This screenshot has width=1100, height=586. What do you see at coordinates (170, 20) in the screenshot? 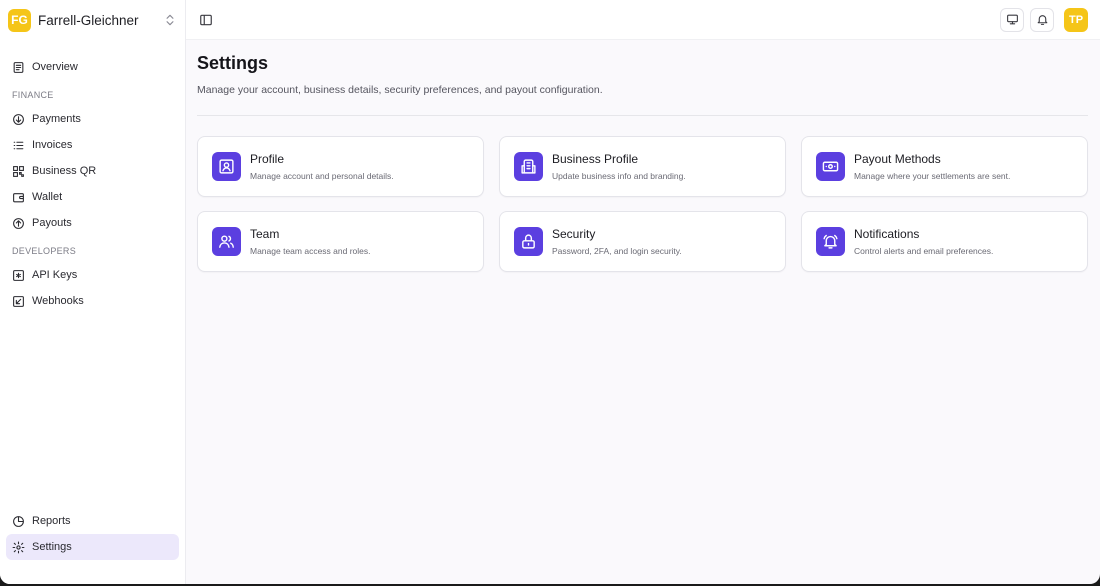
I see `chevrons-up-down-icon` at bounding box center [170, 20].